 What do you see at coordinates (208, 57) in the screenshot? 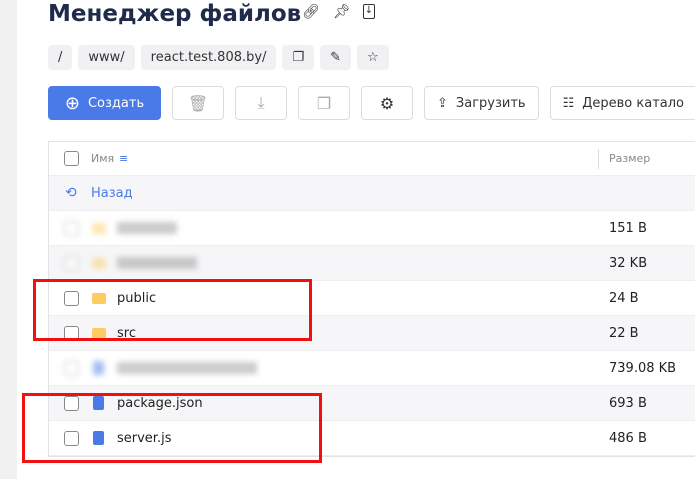
I see `breadcrumb-site: react.test.808.by/` at bounding box center [208, 57].